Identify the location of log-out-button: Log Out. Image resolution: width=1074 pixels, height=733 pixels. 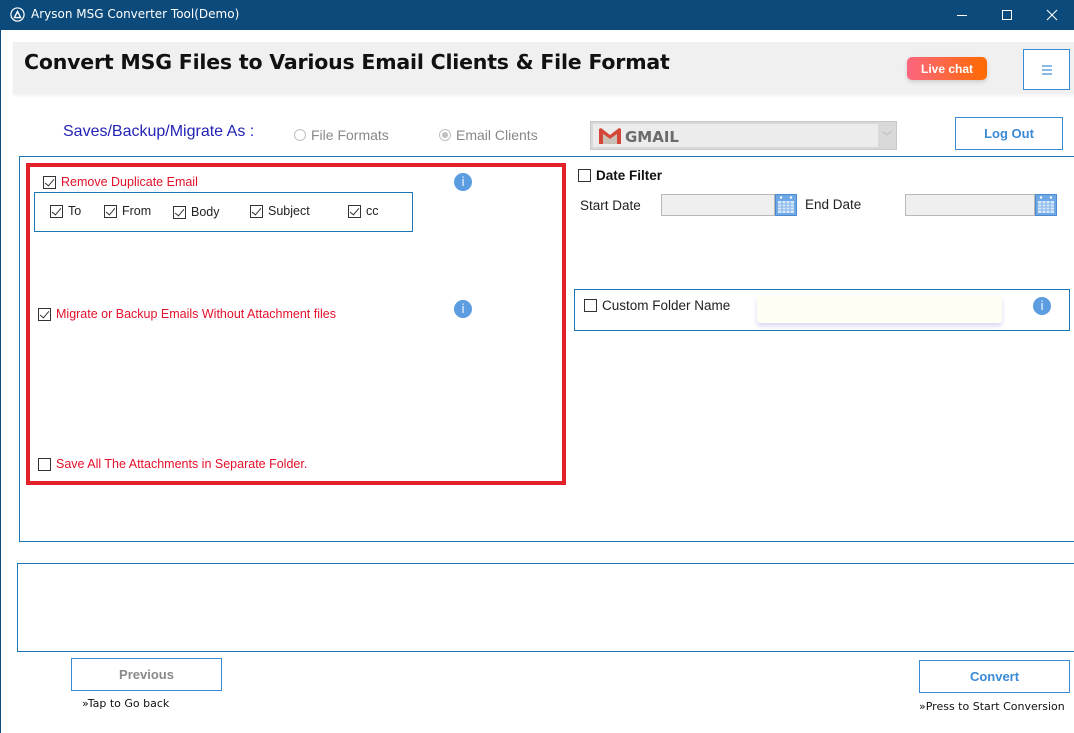
(1009, 133).